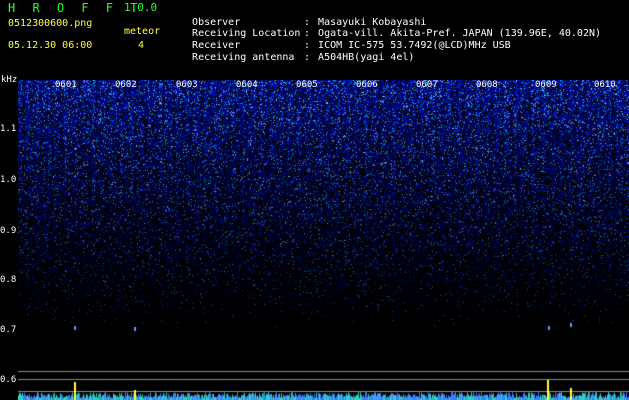  Describe the element at coordinates (141, 45) in the screenshot. I see `meteor-count: 4` at that location.